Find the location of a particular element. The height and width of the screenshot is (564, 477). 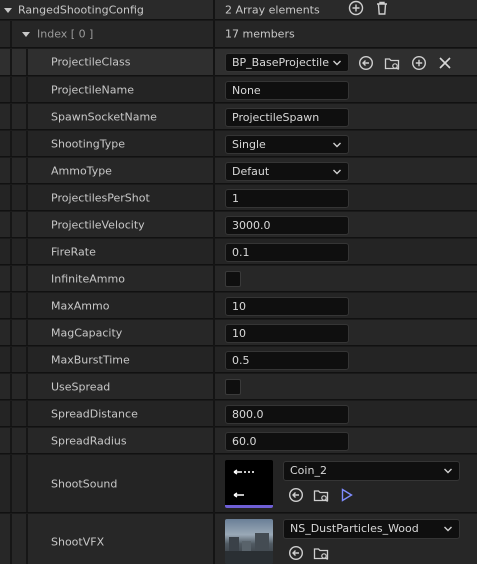

add-icon is located at coordinates (419, 63).